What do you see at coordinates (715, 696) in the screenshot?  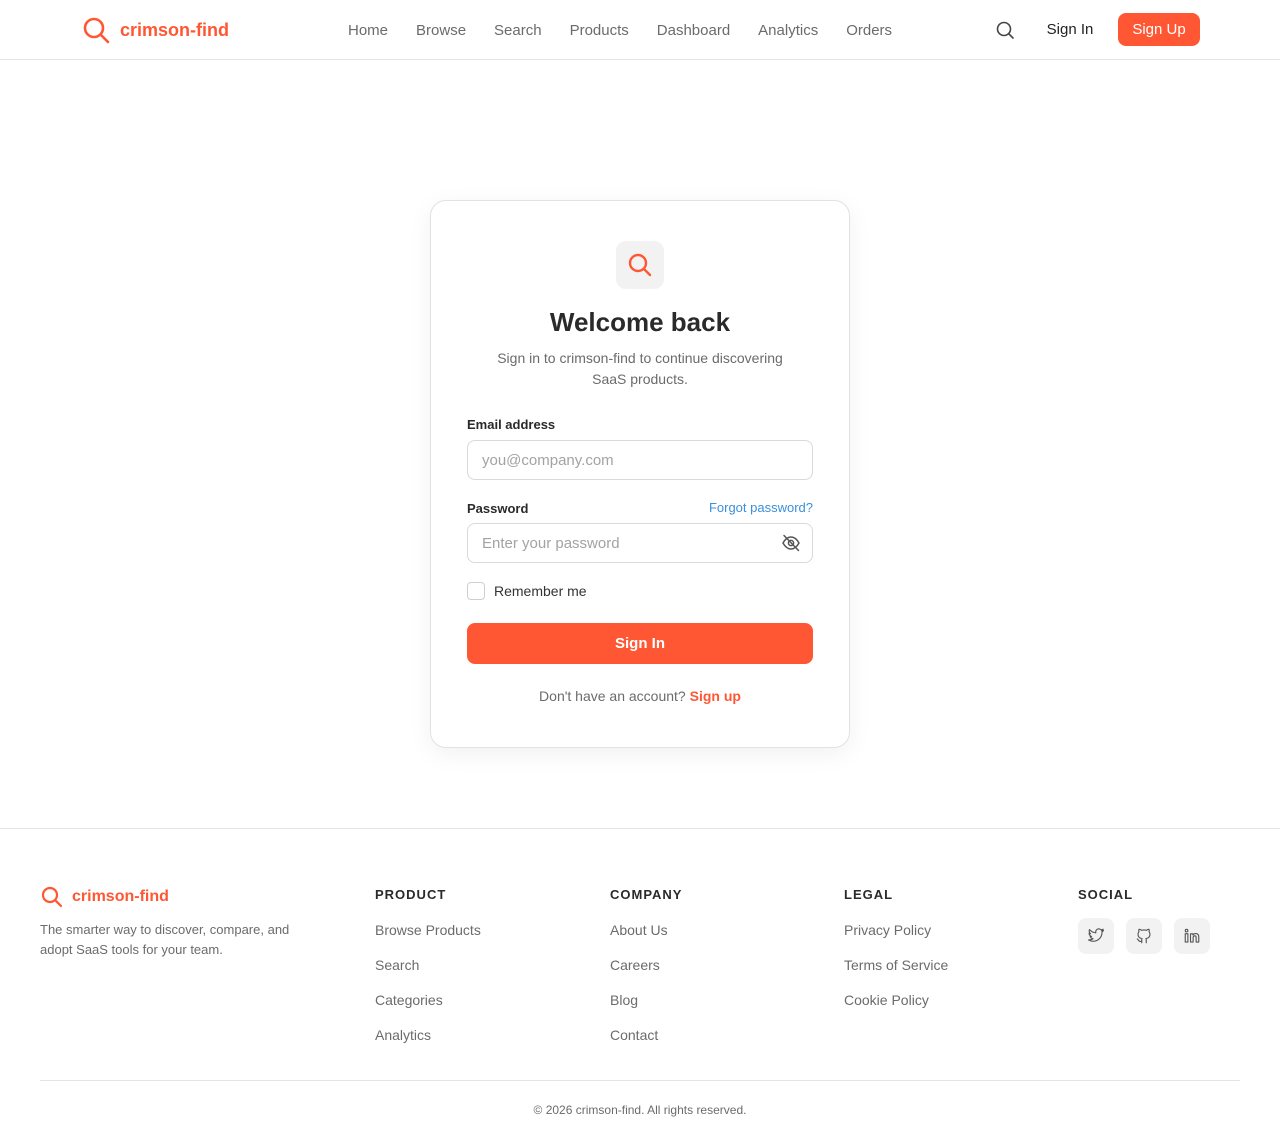 I see `sign-up-link: Sign up` at bounding box center [715, 696].